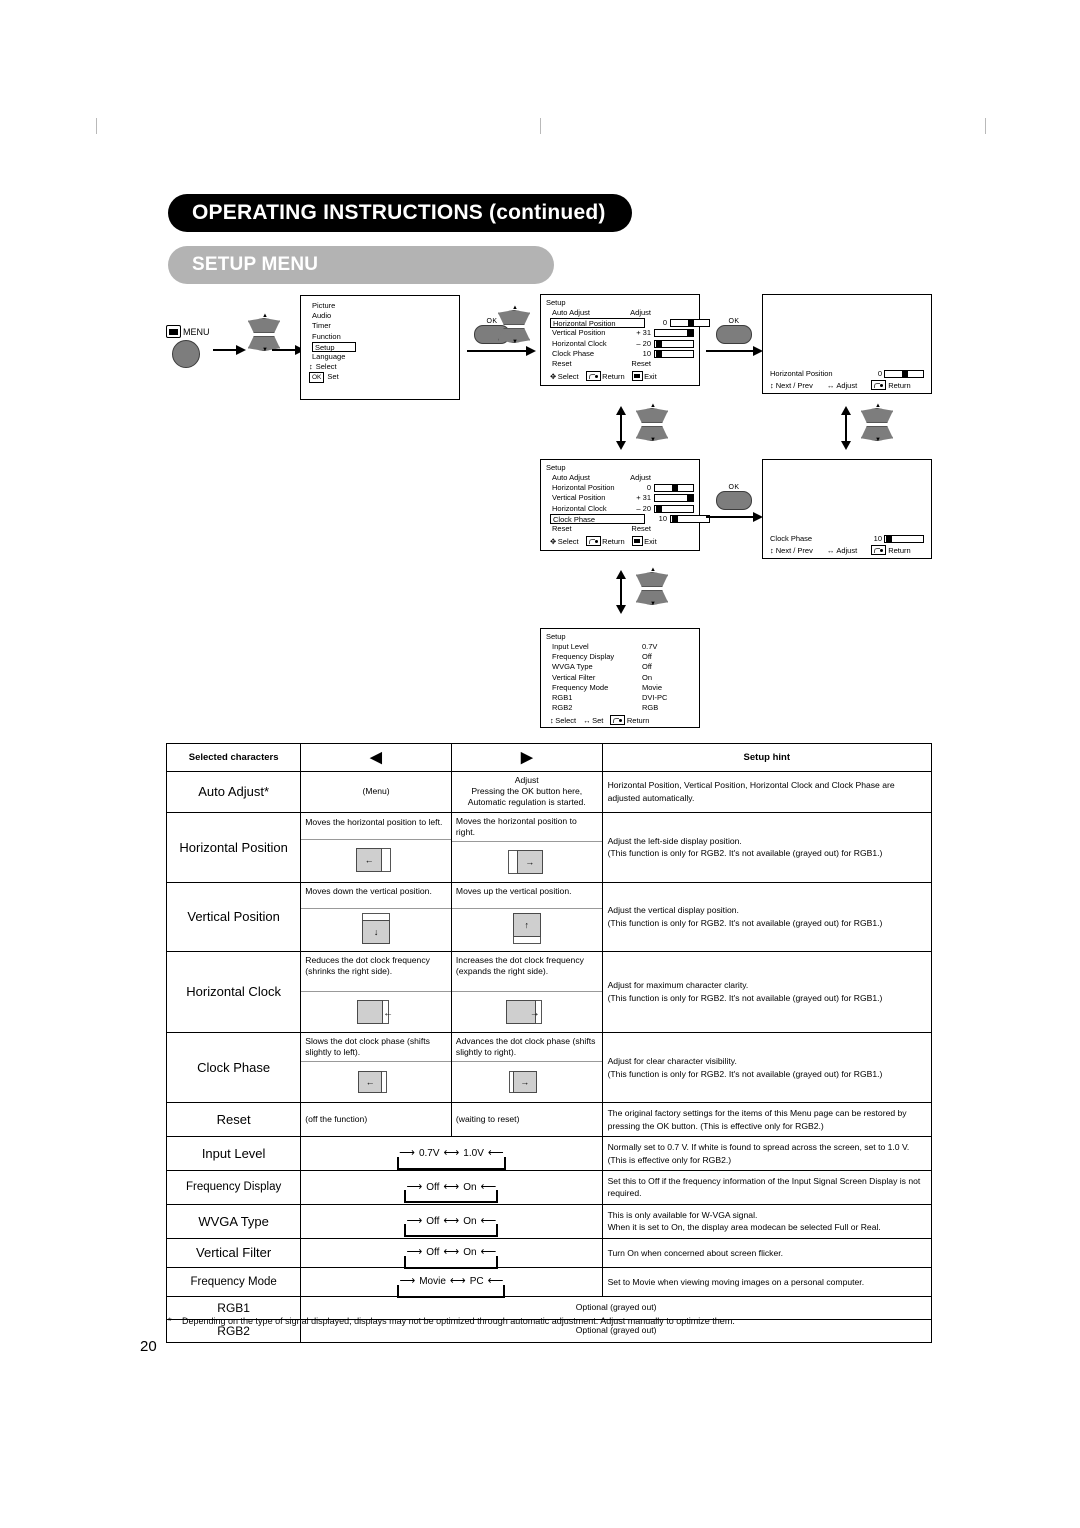 The image size is (1080, 1528). I want to click on menu-button-cap: MENU, so click(188, 331).